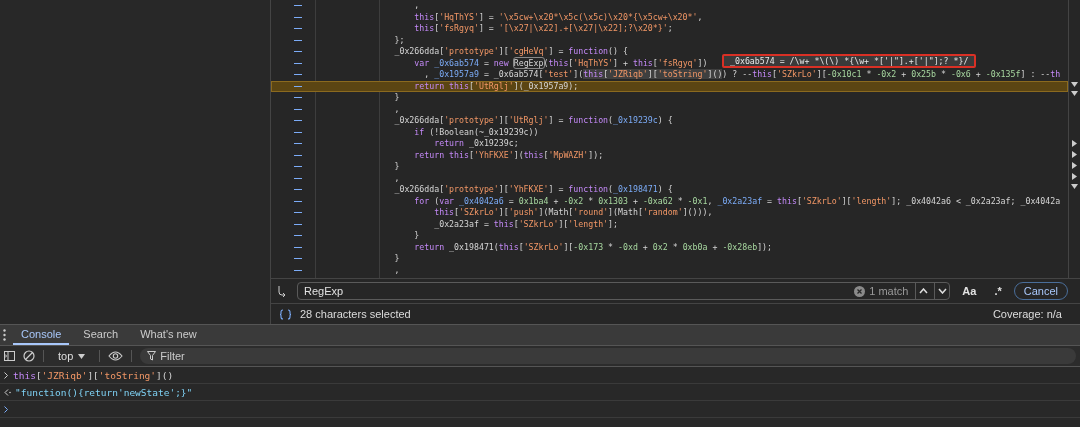  What do you see at coordinates (573, 213) in the screenshot?
I see `code-line: this['SZkrLo']['push'](Math['round'](Math['random']())),` at bounding box center [573, 213].